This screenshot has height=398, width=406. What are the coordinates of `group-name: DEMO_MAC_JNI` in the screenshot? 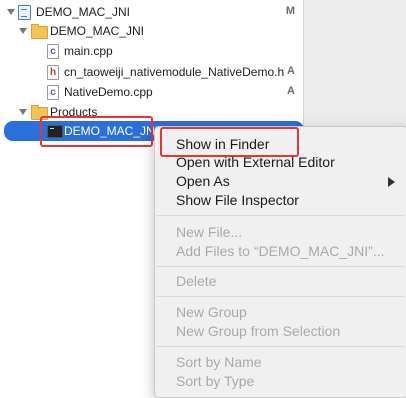 It's located at (97, 31).